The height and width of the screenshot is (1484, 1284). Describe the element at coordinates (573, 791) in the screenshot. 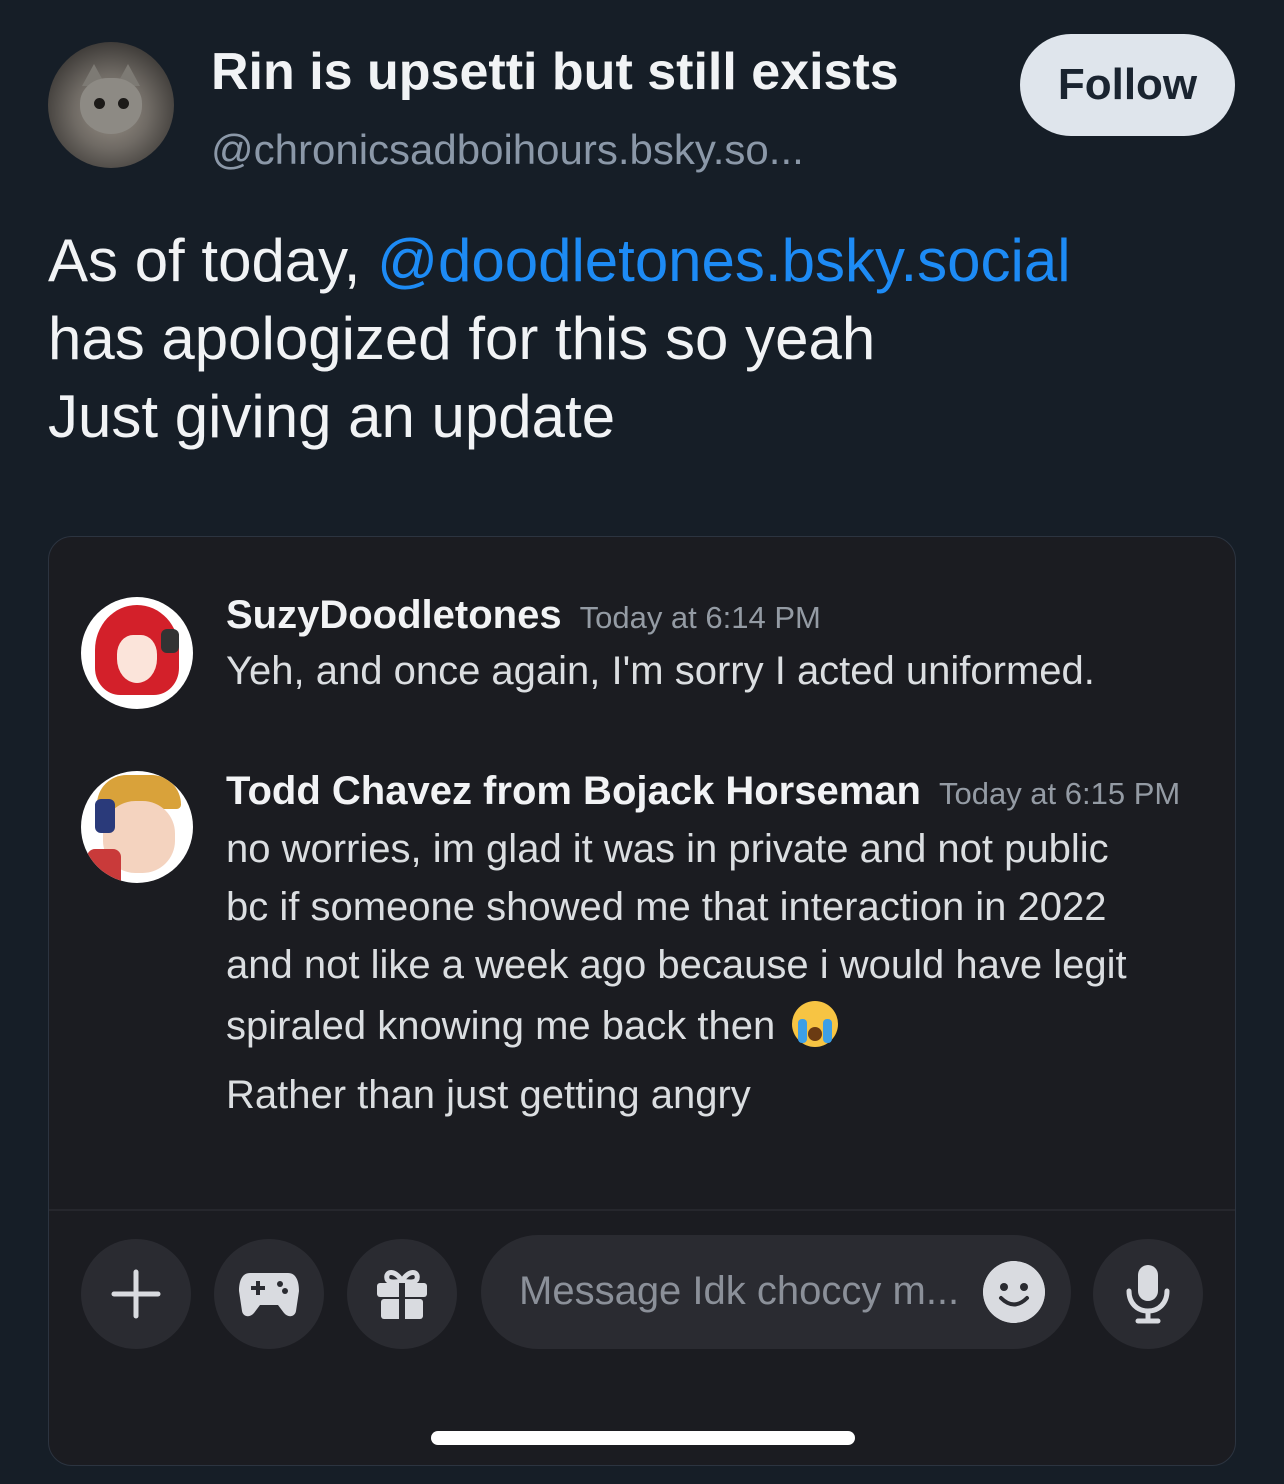

I see `message-author: Todd Chavez from Bojack Horseman` at that location.